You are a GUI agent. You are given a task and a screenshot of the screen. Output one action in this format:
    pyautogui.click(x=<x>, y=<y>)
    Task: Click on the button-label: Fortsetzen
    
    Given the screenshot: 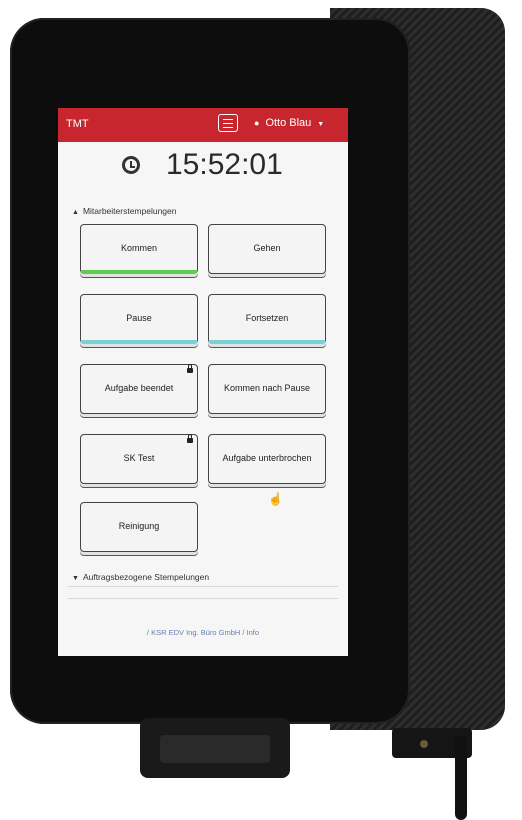 What is the action you would take?
    pyautogui.click(x=267, y=318)
    